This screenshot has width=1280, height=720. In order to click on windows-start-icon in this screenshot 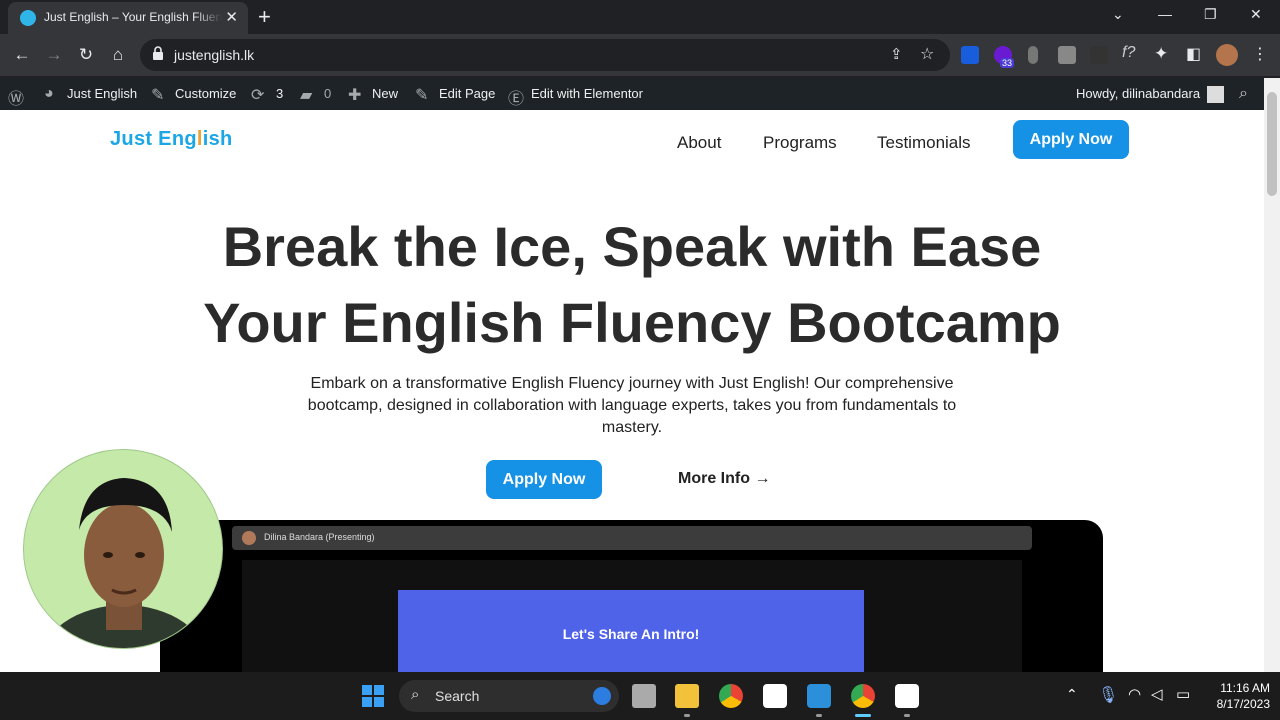, I will do `click(373, 696)`.